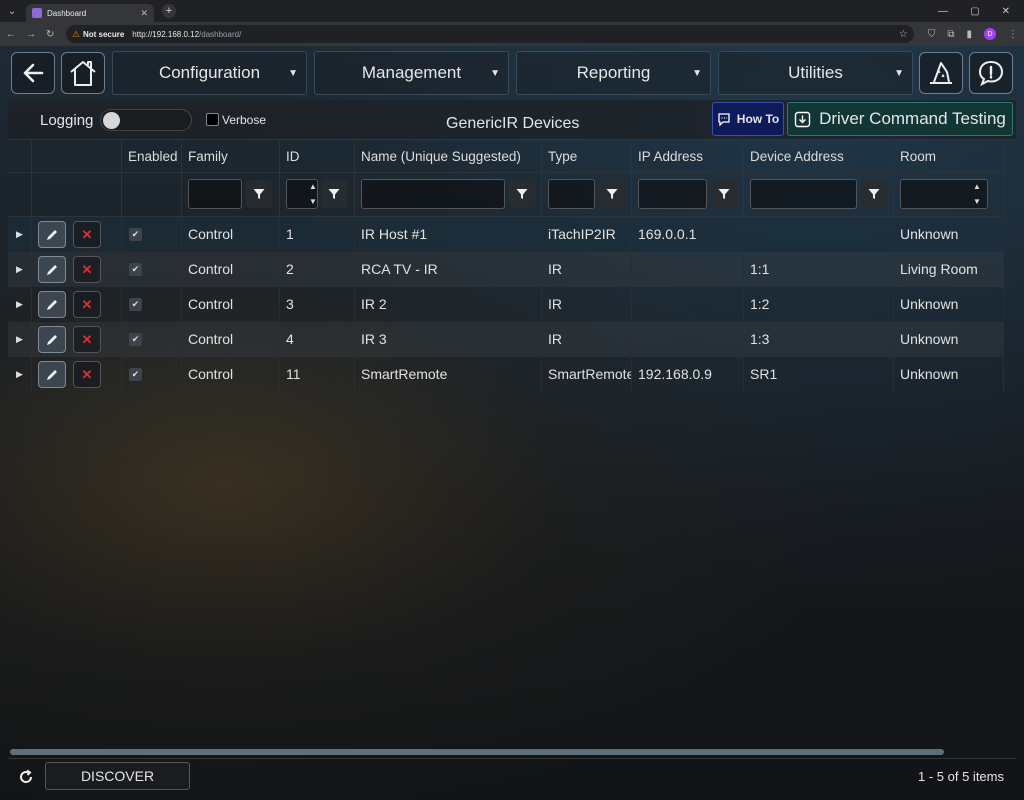  I want to click on url-path: /dashboard/, so click(220, 34).